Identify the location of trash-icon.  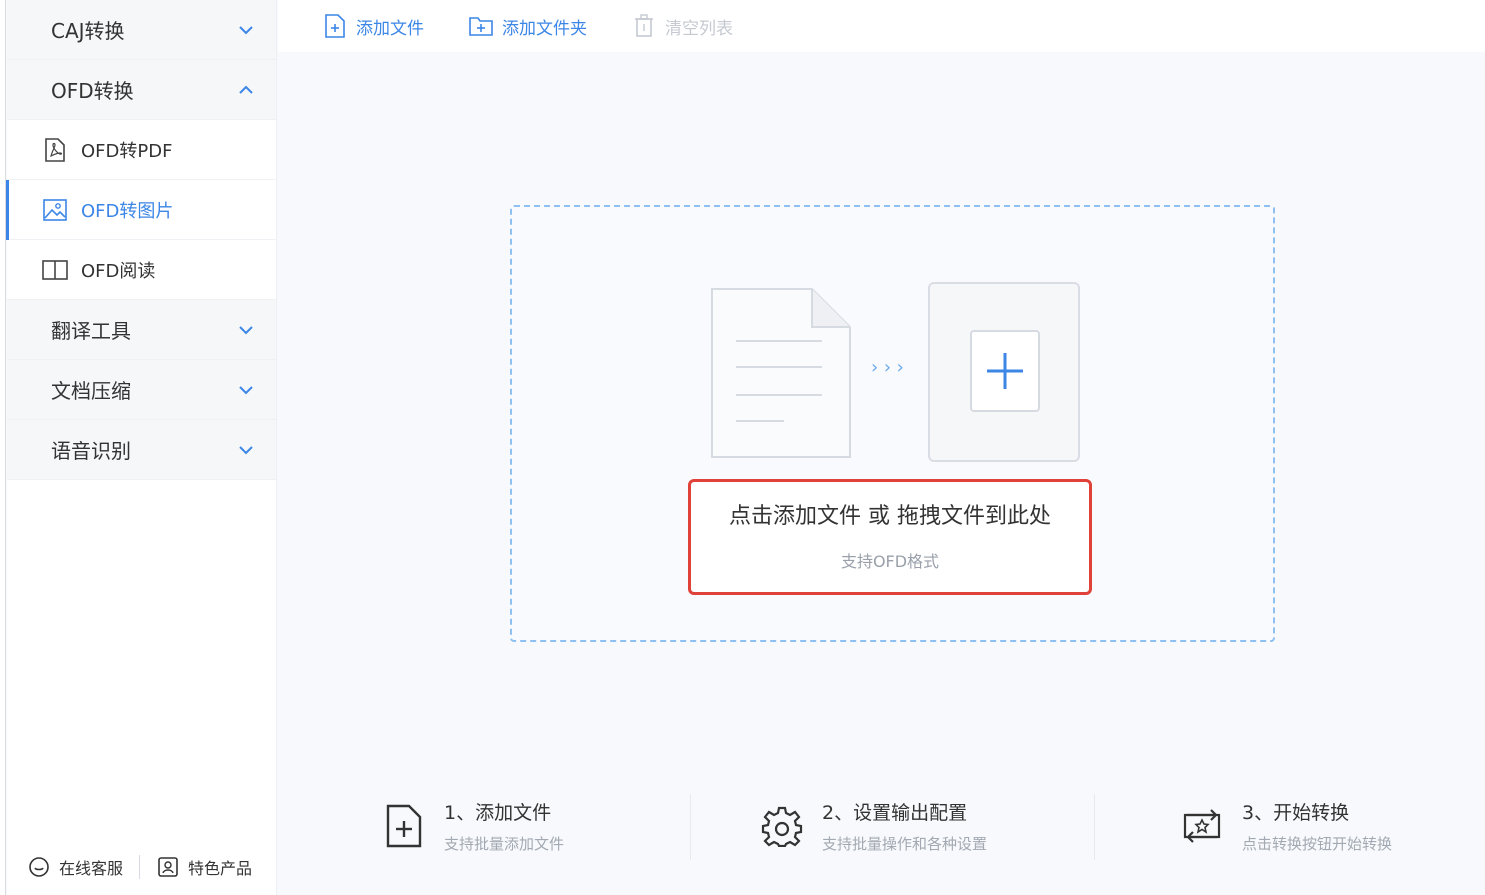
(644, 26).